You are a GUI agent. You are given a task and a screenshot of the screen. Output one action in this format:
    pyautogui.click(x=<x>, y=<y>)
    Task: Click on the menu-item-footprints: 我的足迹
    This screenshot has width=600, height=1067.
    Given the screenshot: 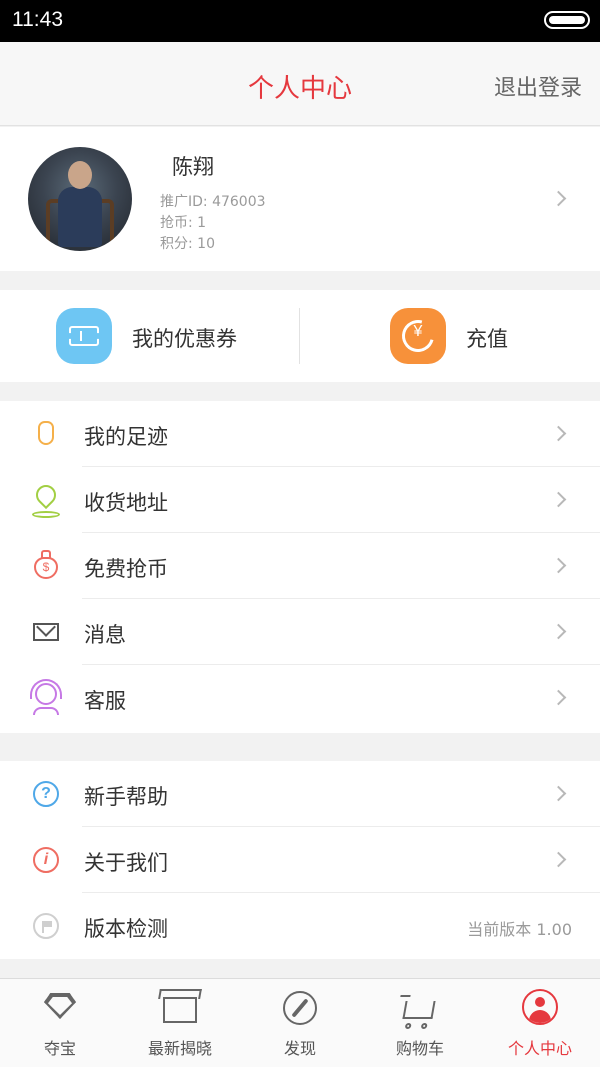 What is the action you would take?
    pyautogui.click(x=300, y=434)
    